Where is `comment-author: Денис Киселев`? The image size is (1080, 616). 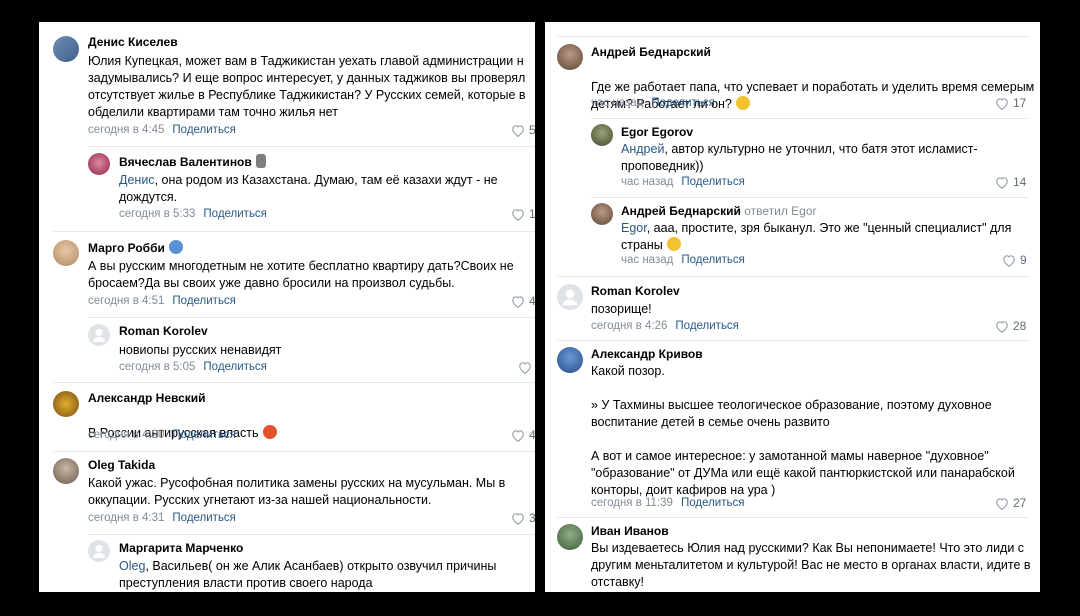 comment-author: Денис Киселев is located at coordinates (133, 42).